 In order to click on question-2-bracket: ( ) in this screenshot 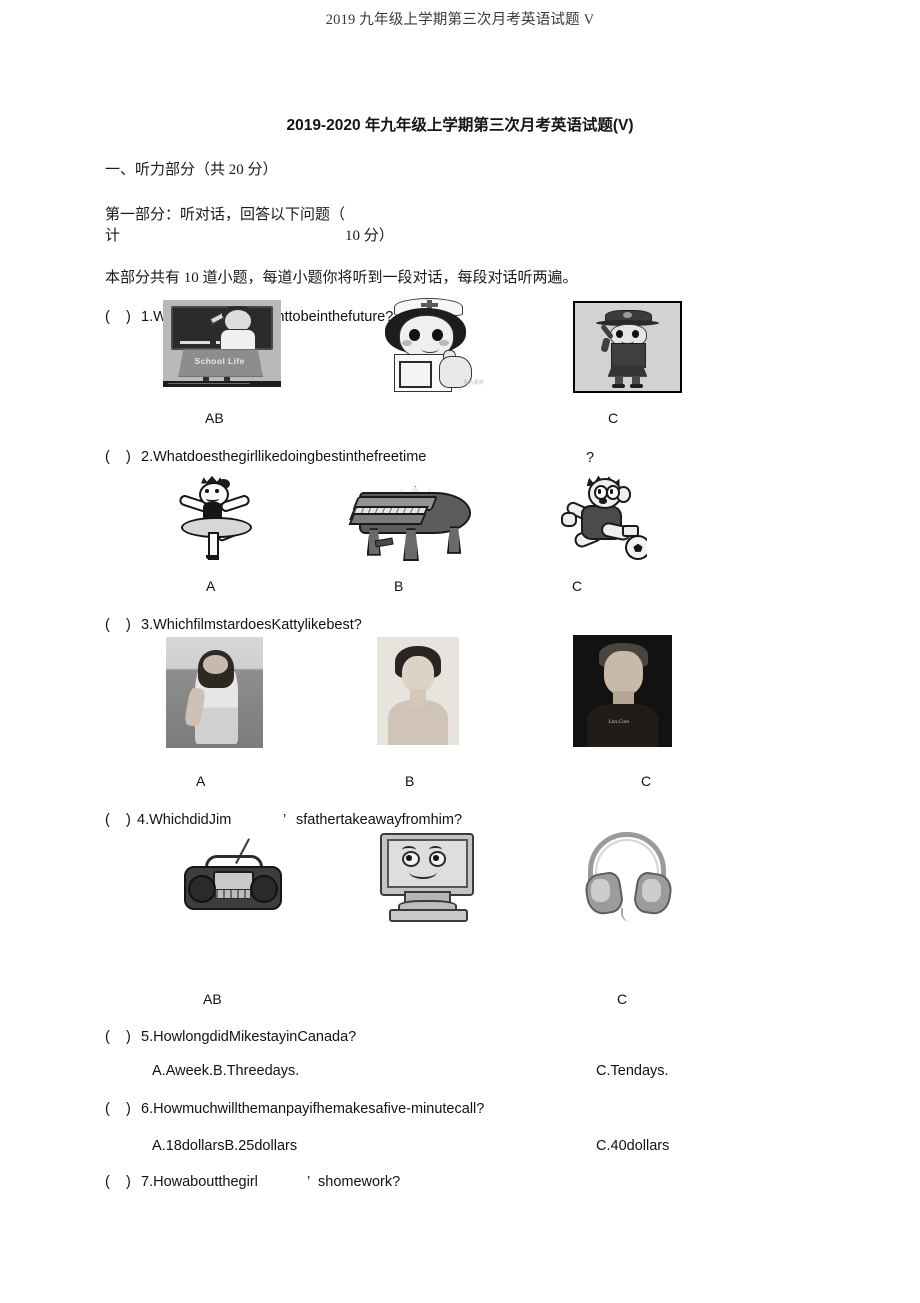, I will do `click(118, 458)`.